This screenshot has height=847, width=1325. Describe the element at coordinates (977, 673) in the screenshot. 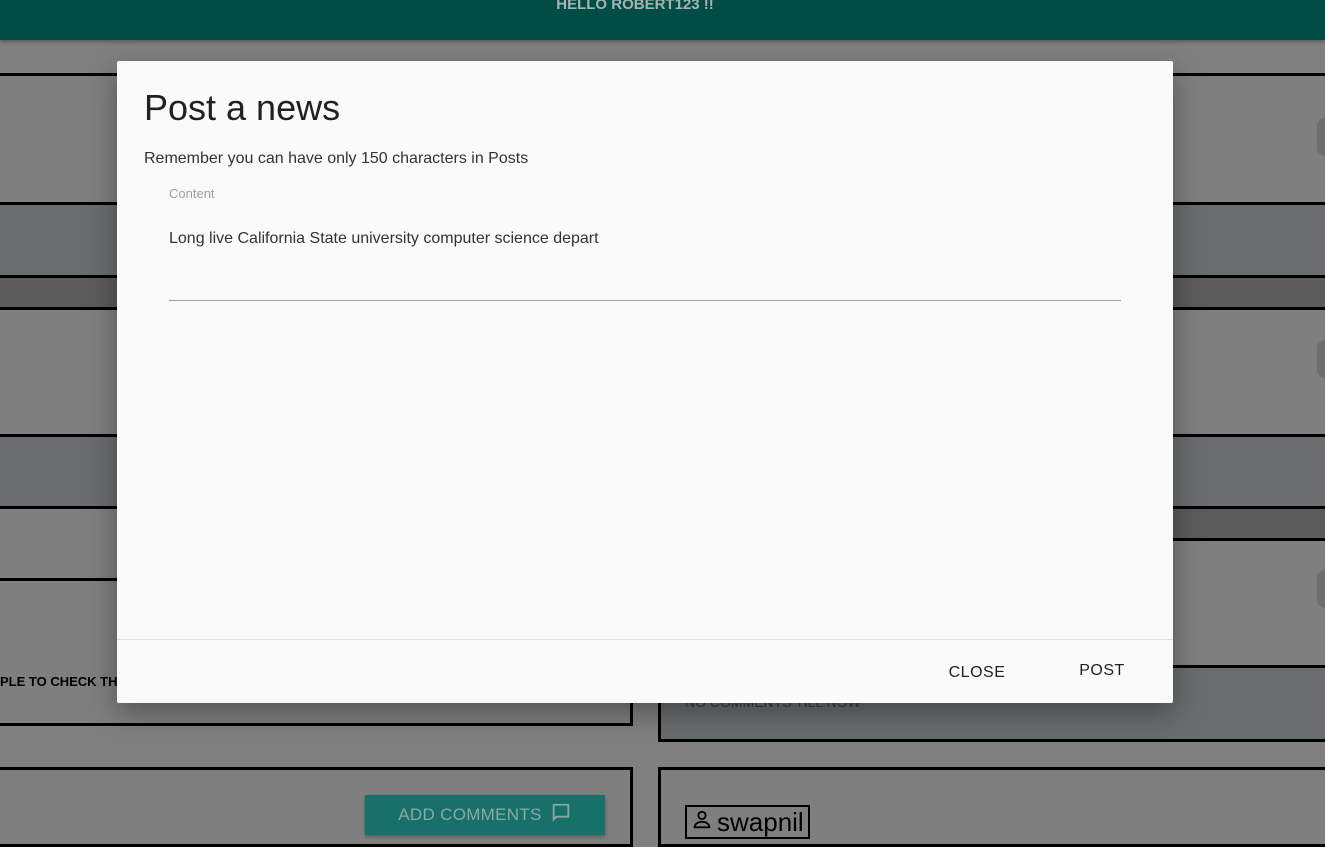

I see `close-button: CLOSE` at that location.